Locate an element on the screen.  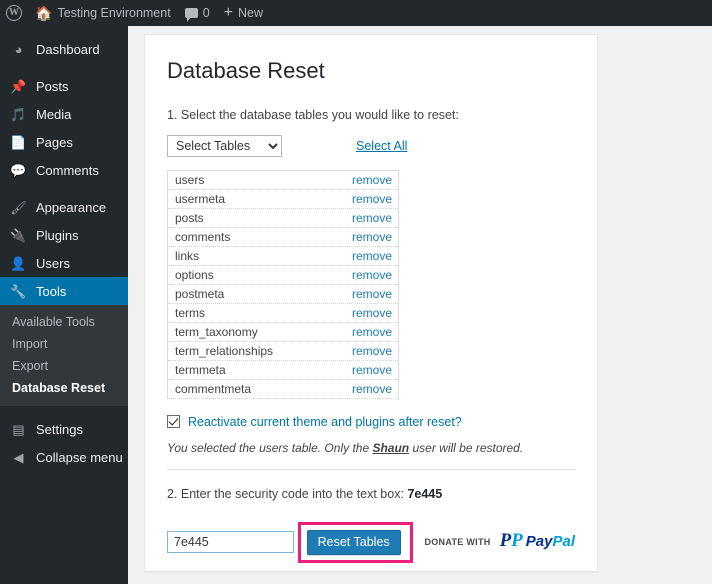
site-name-menu: 🏠 Testing Environment is located at coordinates (103, 13).